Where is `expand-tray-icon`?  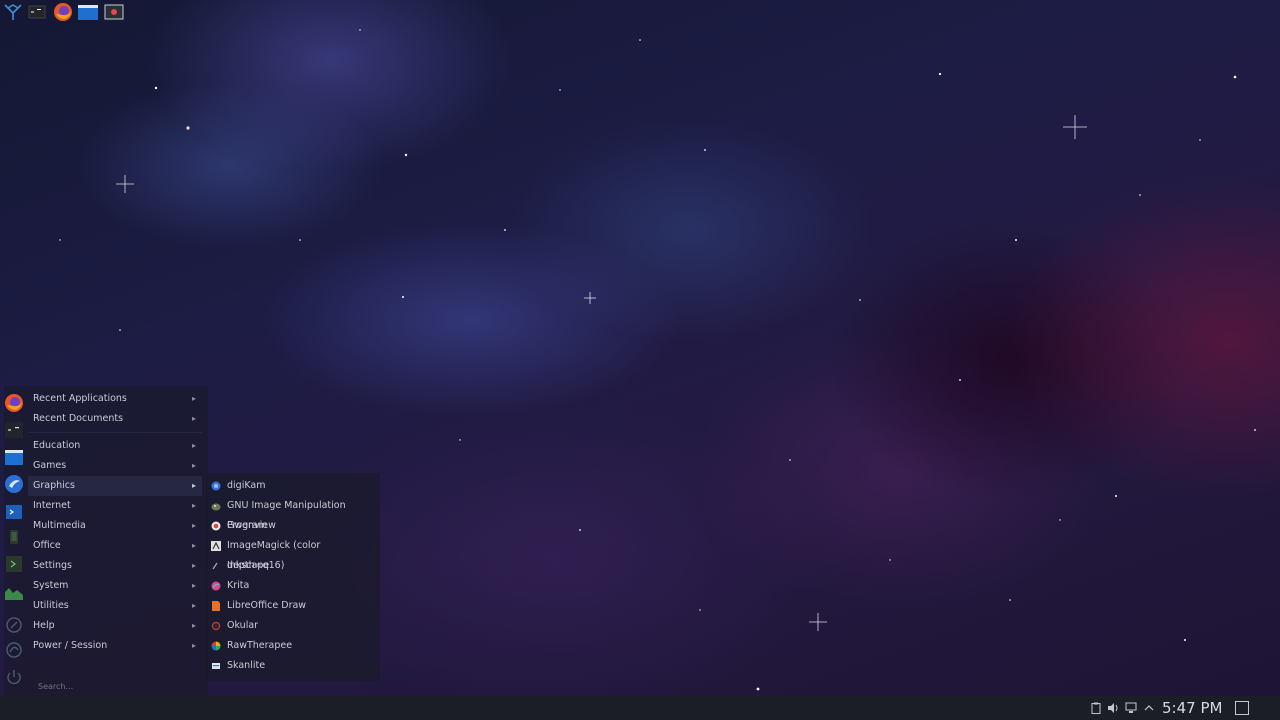 expand-tray-icon is located at coordinates (1149, 708).